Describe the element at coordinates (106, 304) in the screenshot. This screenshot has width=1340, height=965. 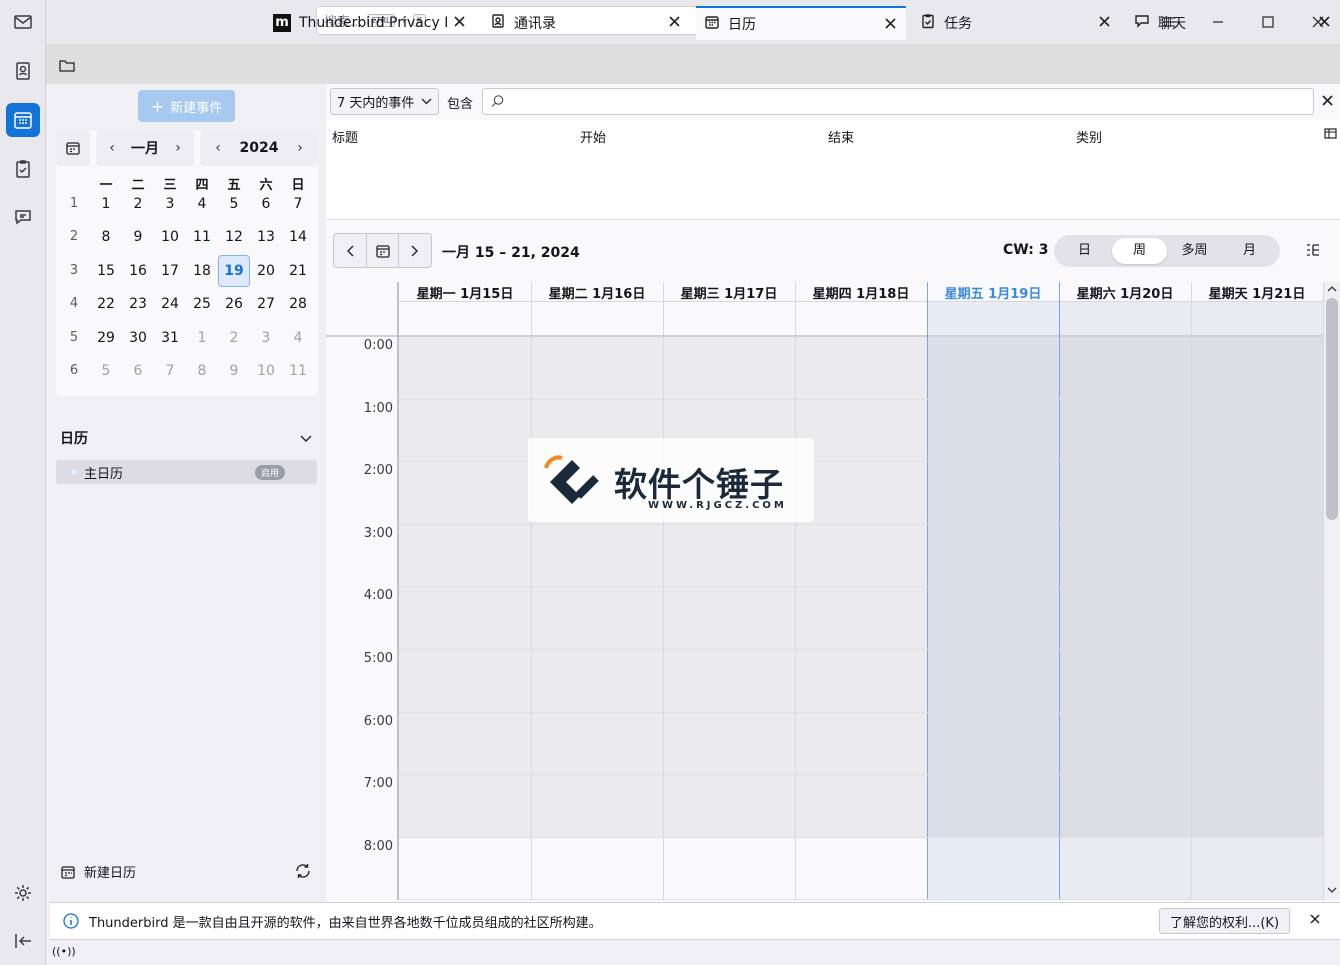
I see `mini-month-day: 22` at that location.